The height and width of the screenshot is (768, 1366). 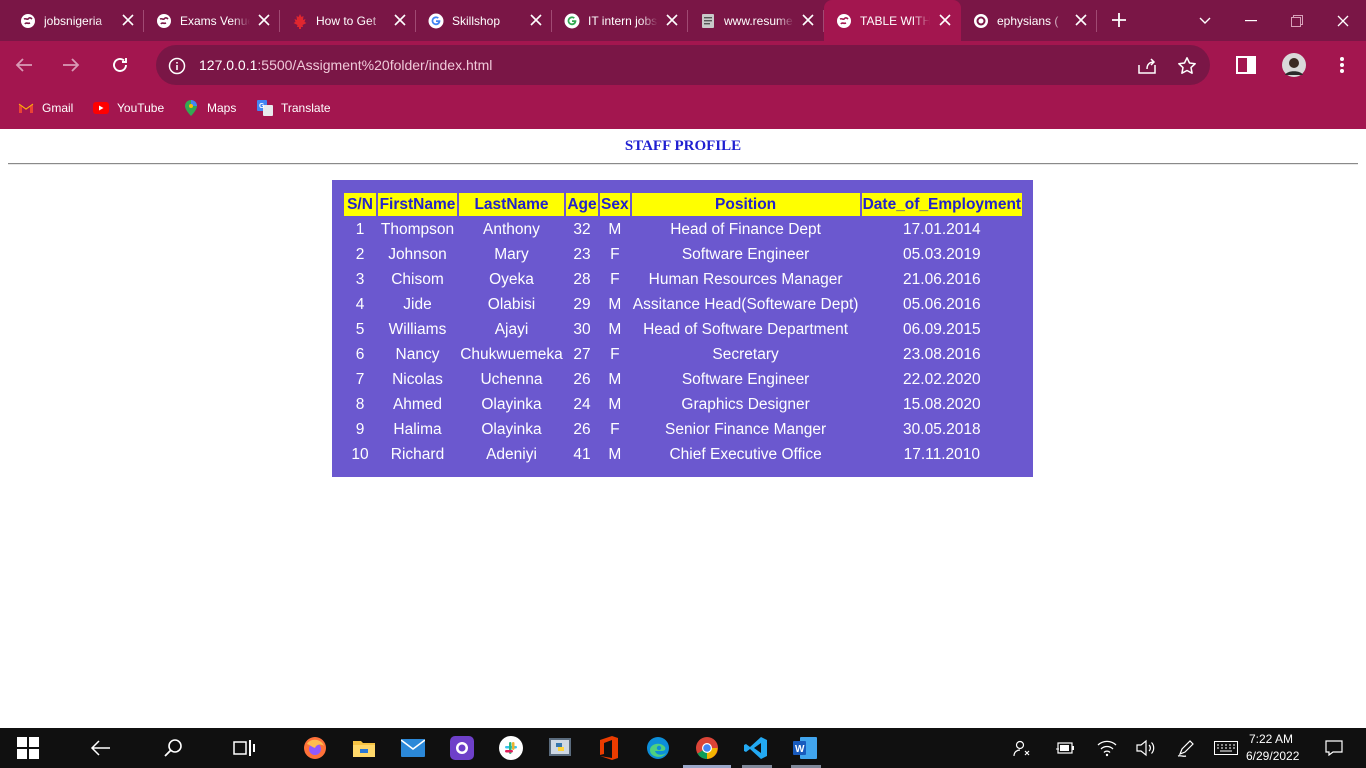 I want to click on cell-position: Human Resources Manager, so click(x=745, y=279).